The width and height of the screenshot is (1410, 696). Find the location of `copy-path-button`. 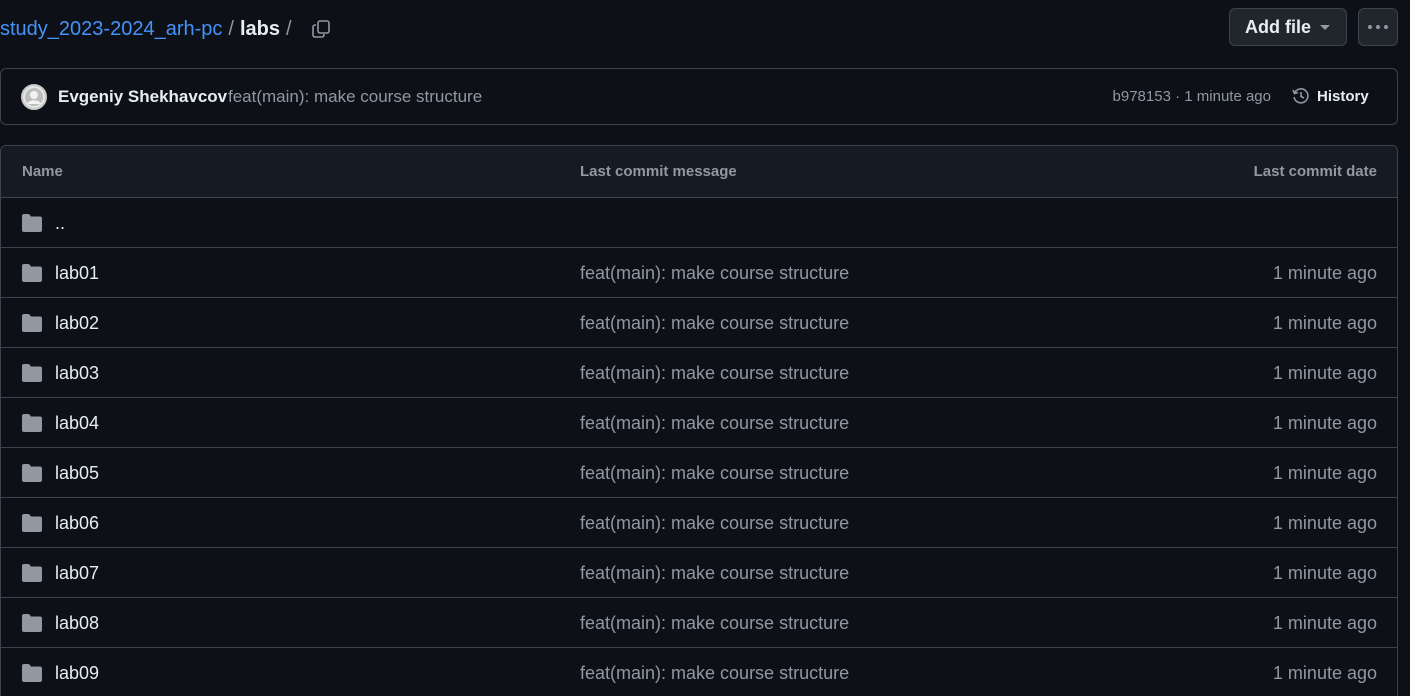

copy-path-button is located at coordinates (321, 29).